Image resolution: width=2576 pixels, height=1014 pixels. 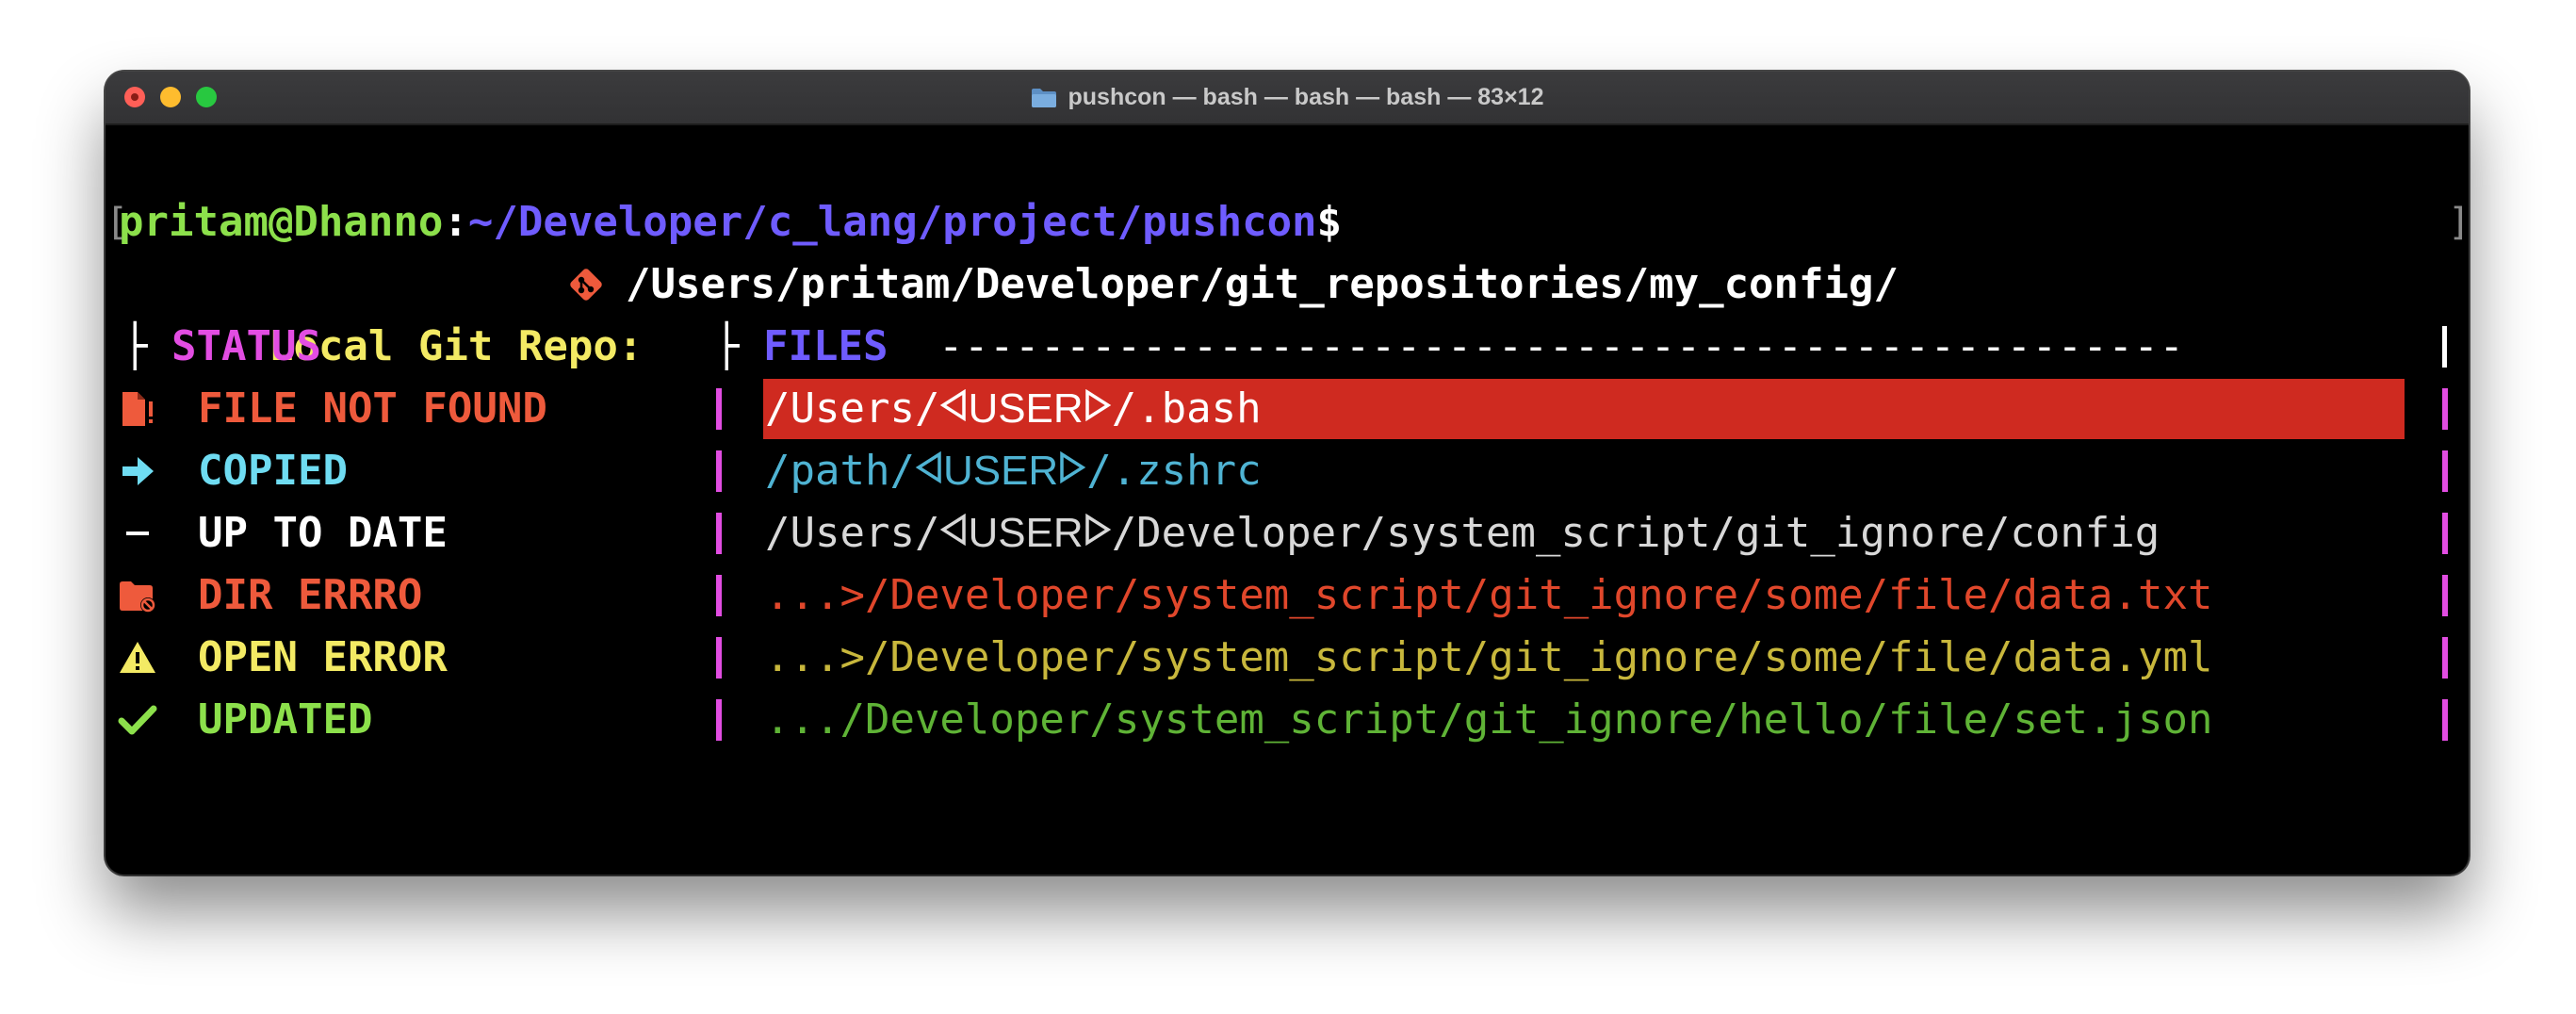 I want to click on prompt-symbol: $, so click(x=1329, y=222).